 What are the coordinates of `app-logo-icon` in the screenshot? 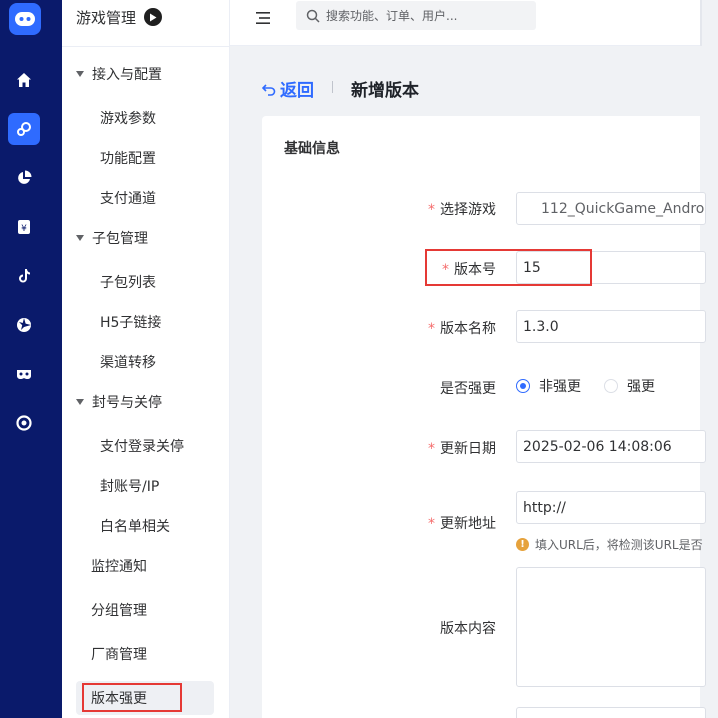 It's located at (25, 19).